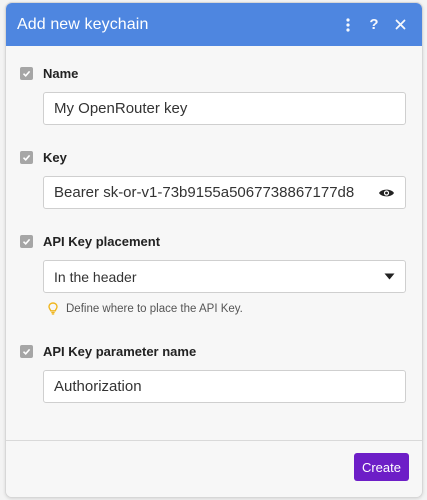 This screenshot has width=427, height=500. I want to click on param-input-value: Authorization, so click(98, 386).